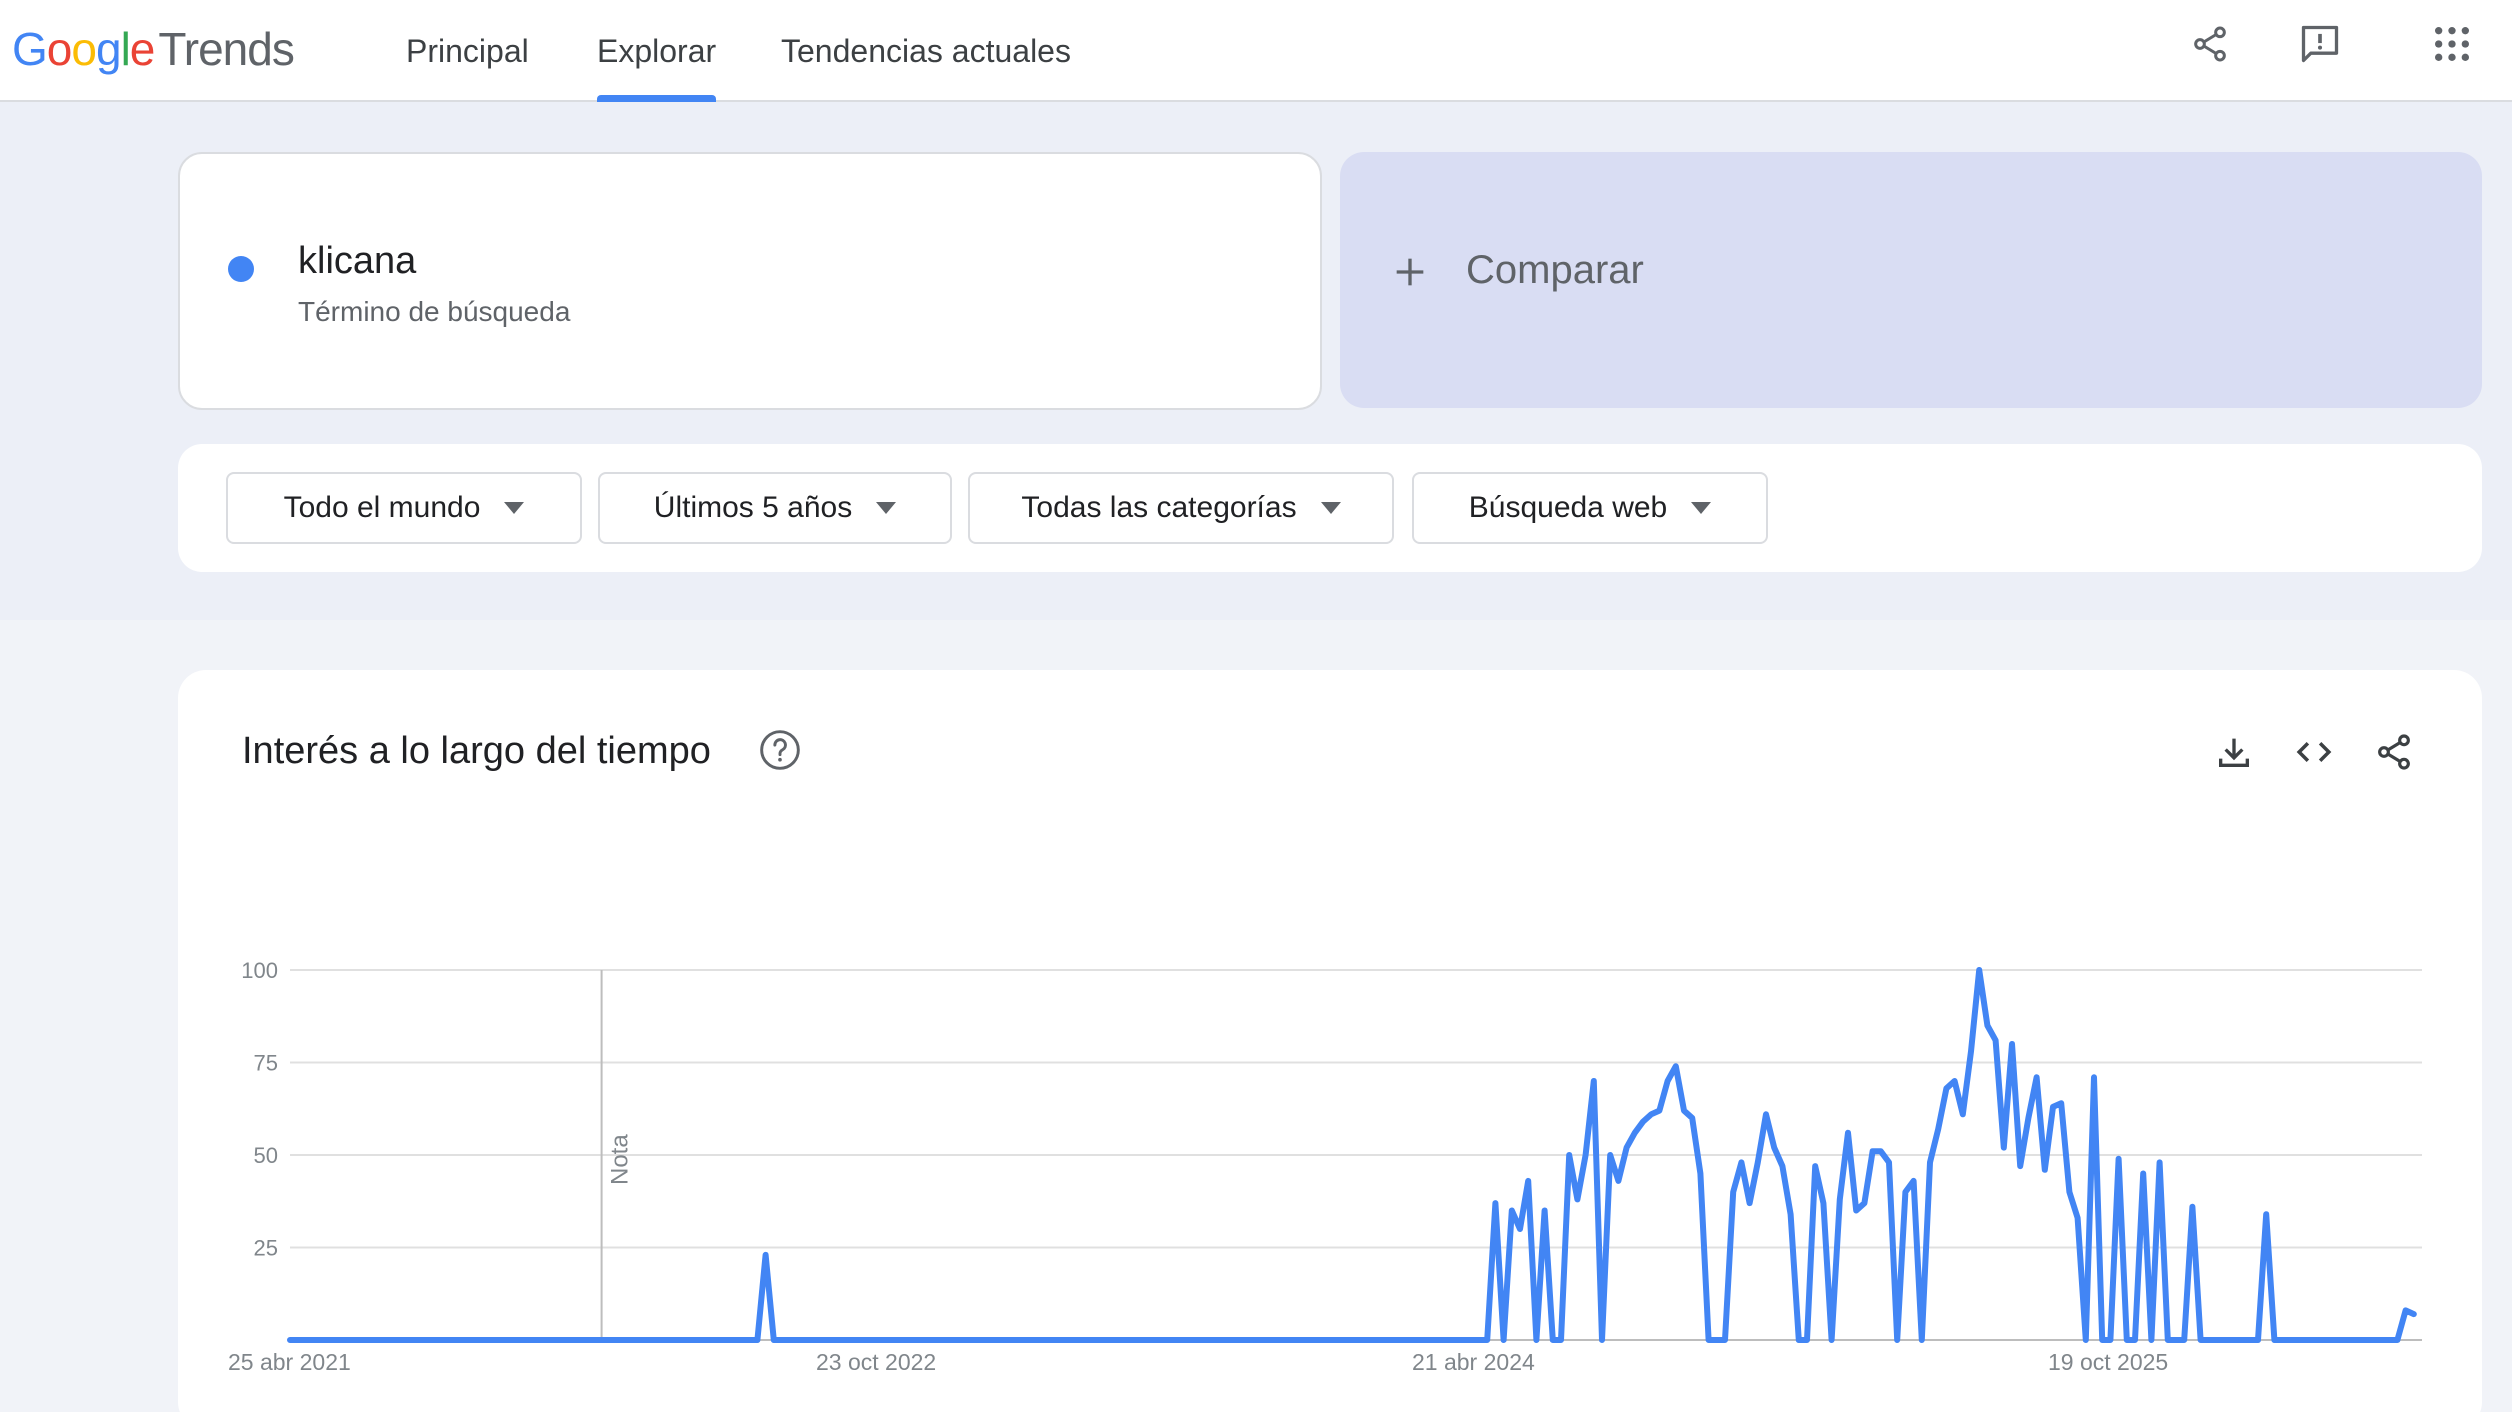 This screenshot has height=1412, width=2512. I want to click on nav-tab-label: Principal, so click(467, 50).